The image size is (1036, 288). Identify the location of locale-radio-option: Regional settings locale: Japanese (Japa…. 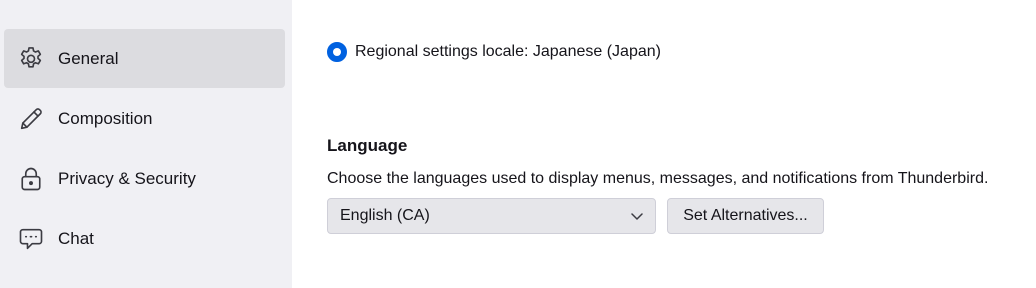
(494, 52).